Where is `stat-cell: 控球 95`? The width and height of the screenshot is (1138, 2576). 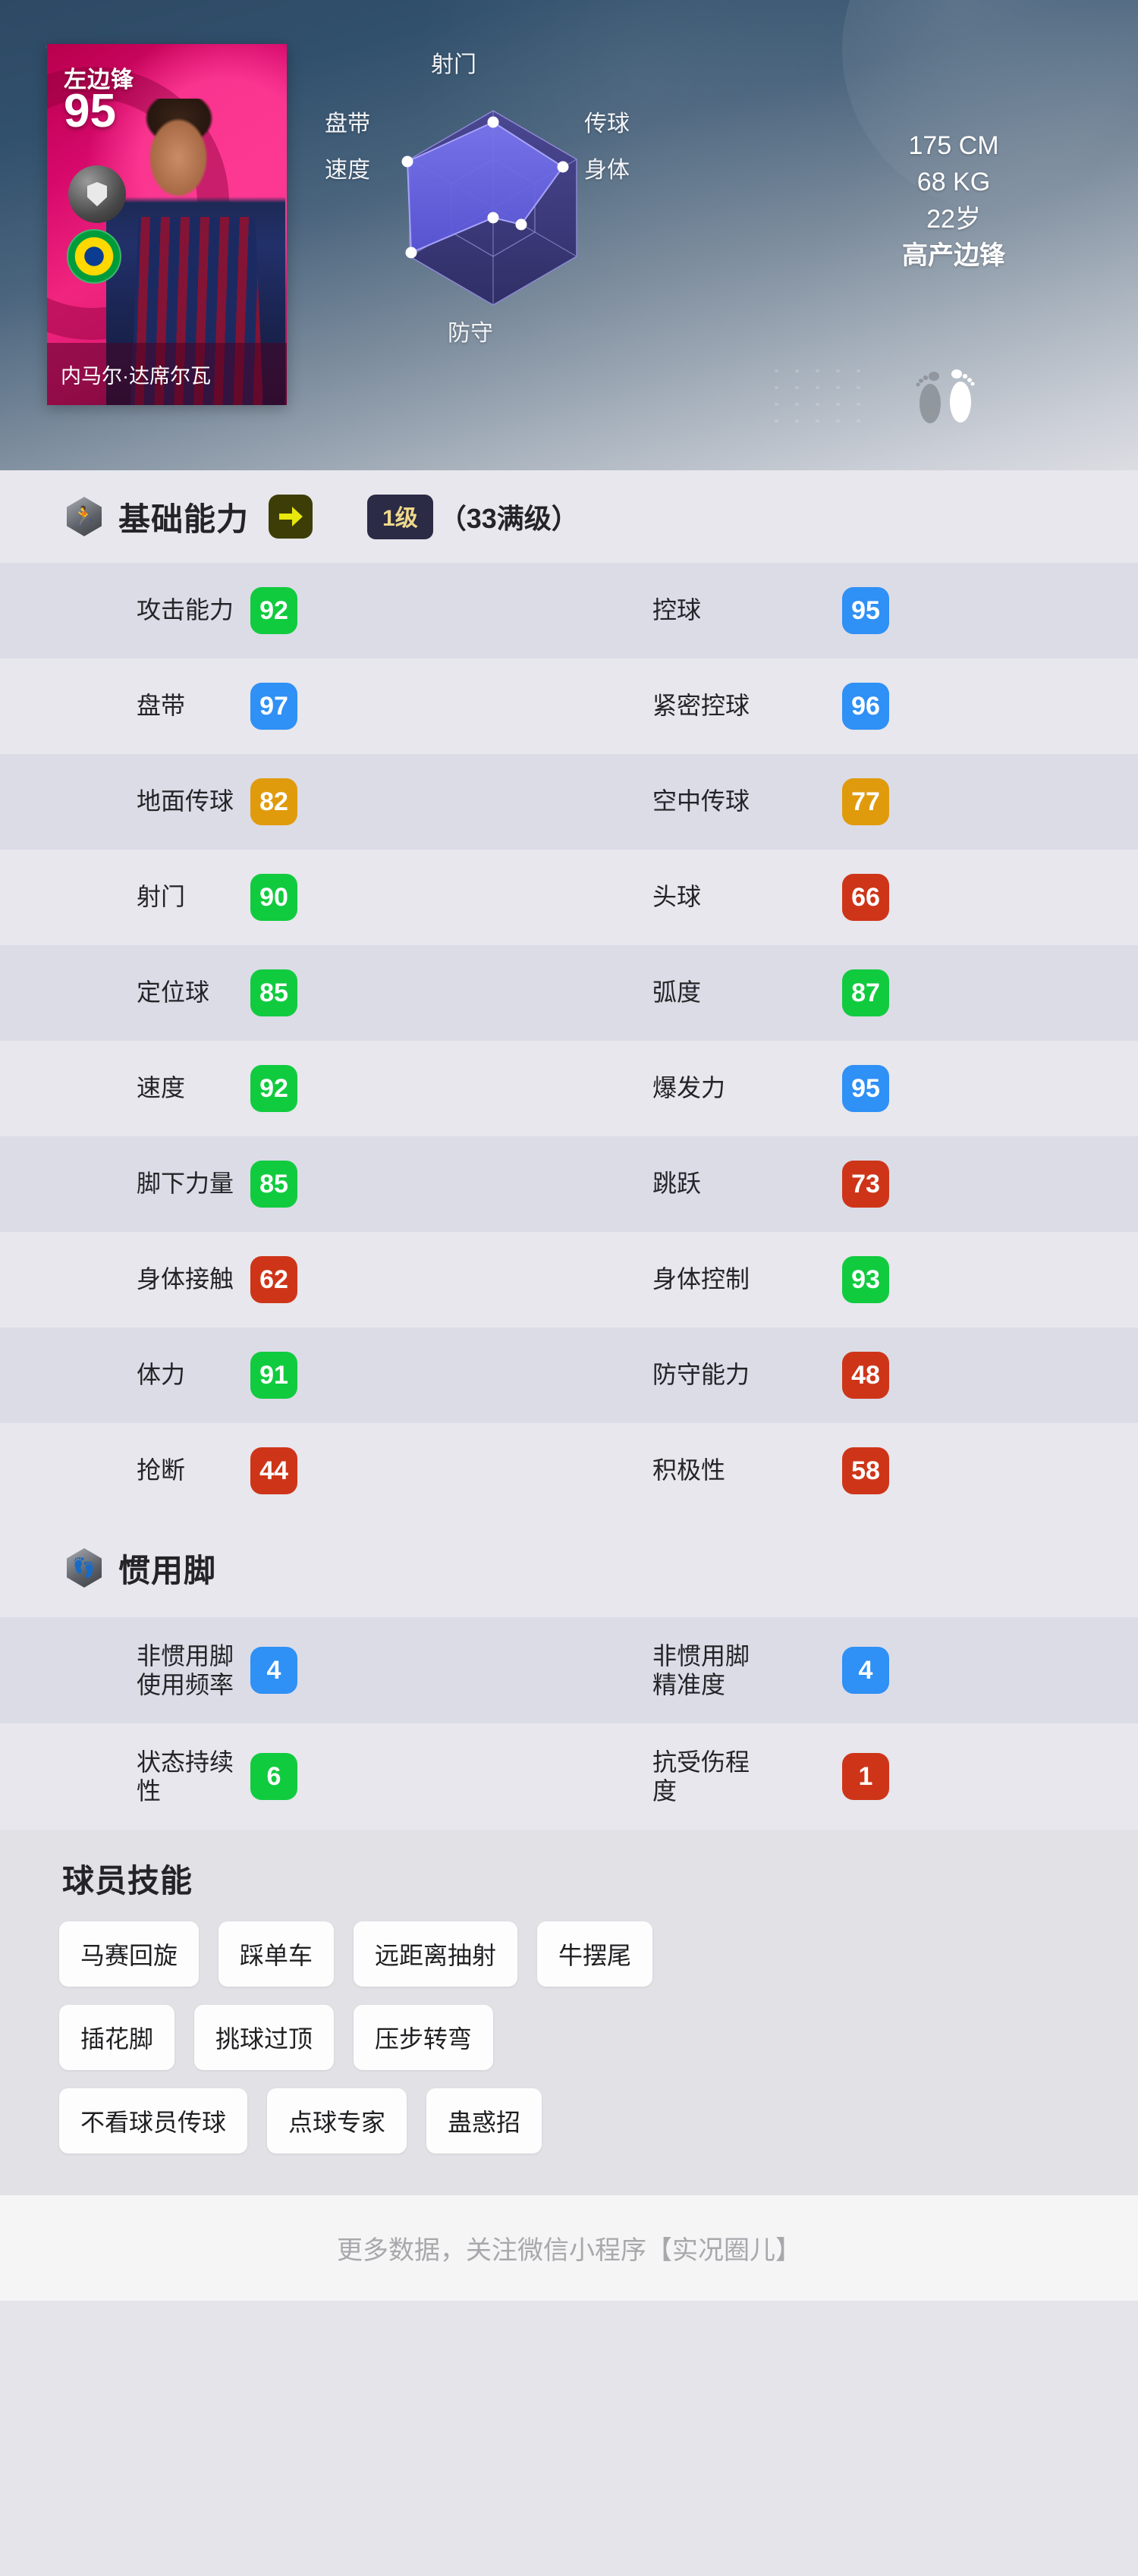 stat-cell: 控球 95 is located at coordinates (853, 610).